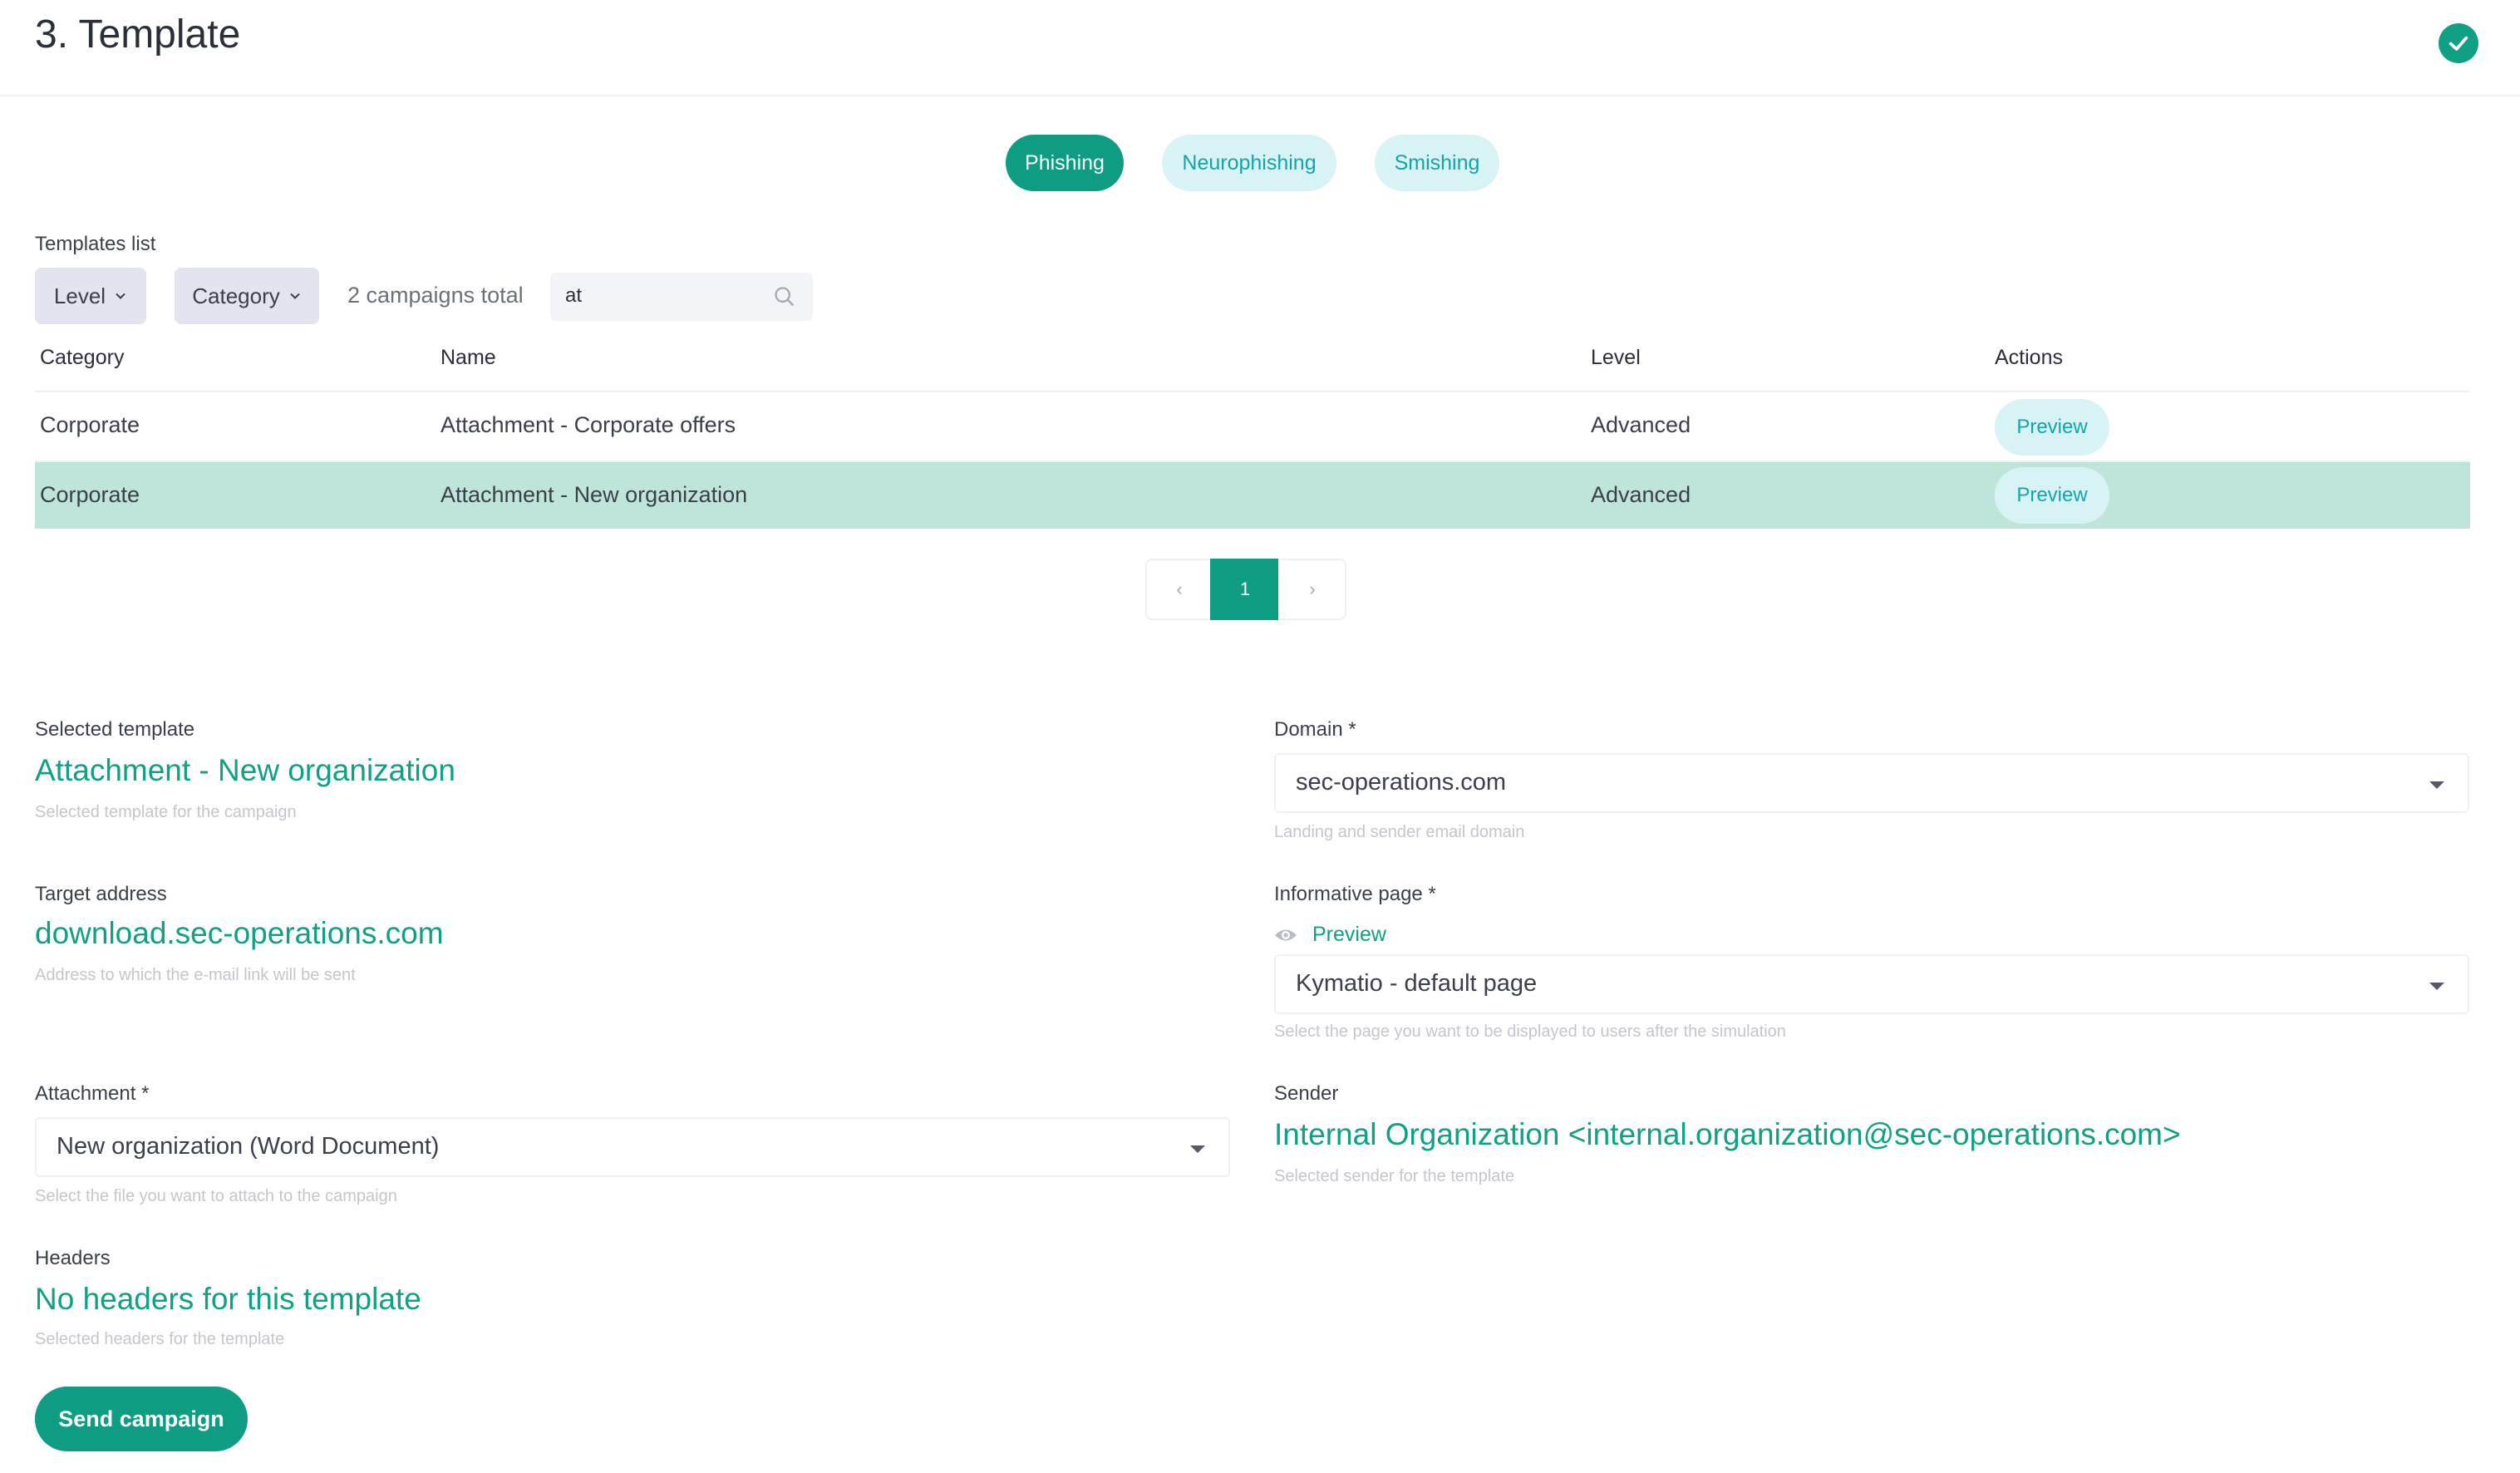  I want to click on selected-template-label: Selected template, so click(115, 729).